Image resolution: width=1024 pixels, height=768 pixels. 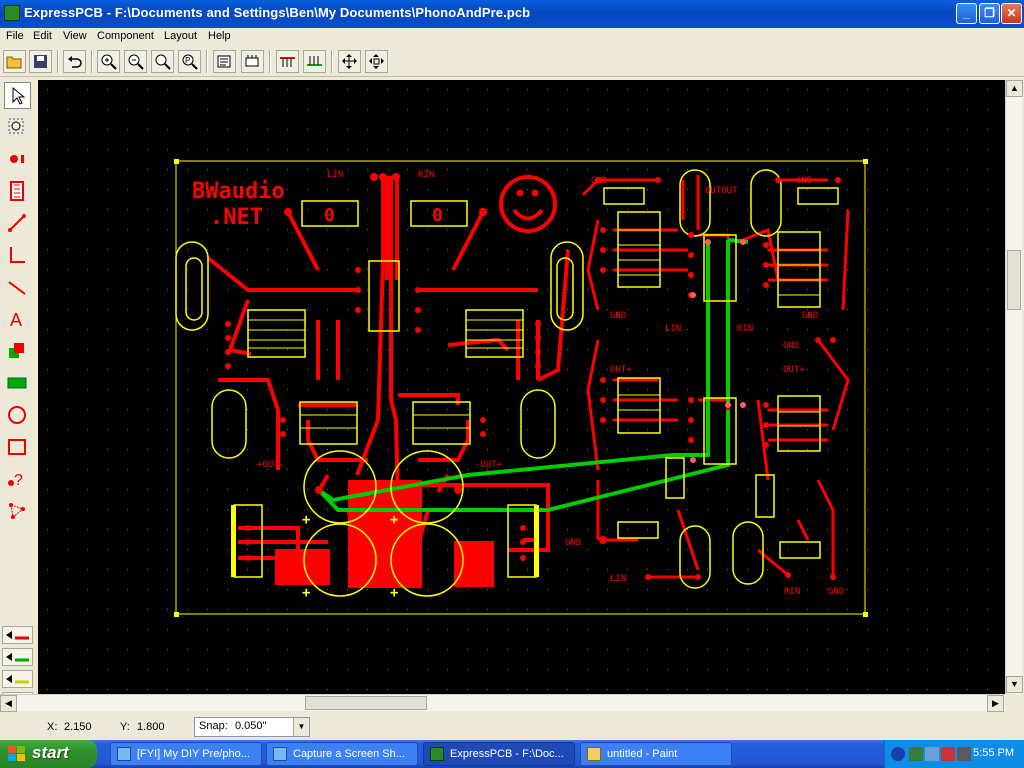 What do you see at coordinates (512, 62) in the screenshot?
I see `toolbar: P` at bounding box center [512, 62].